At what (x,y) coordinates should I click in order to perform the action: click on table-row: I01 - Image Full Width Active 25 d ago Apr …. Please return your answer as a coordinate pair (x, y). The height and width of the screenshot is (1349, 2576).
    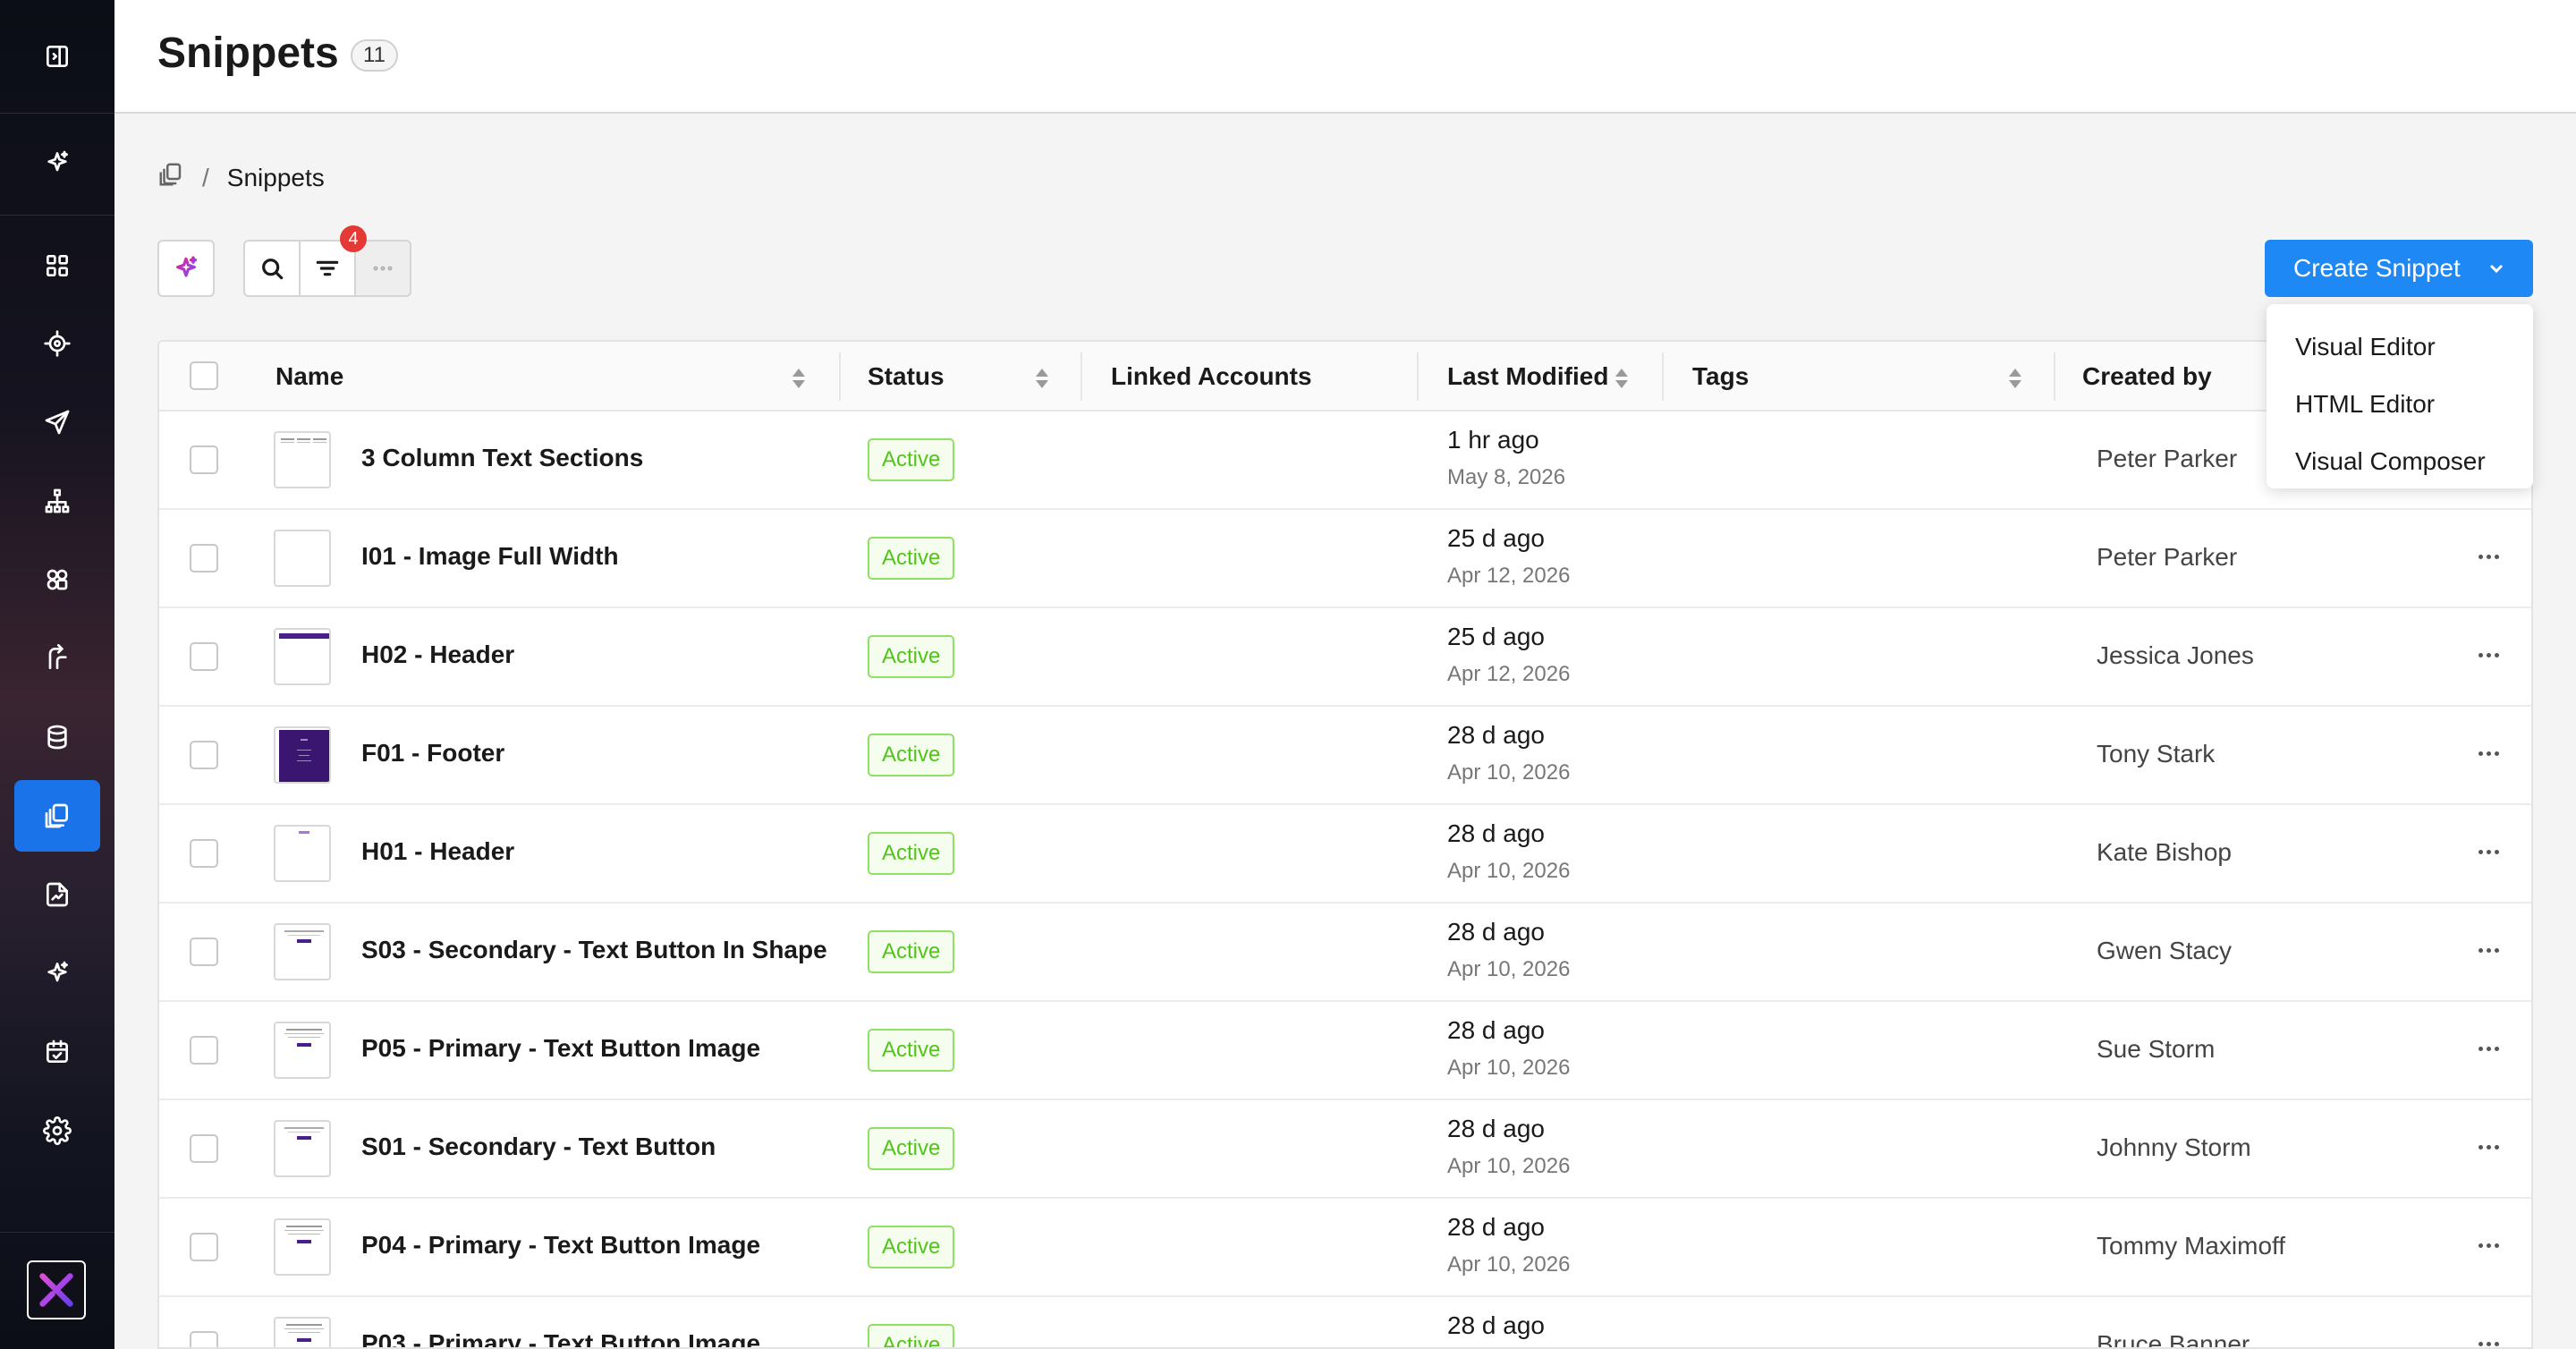
    Looking at the image, I should click on (1345, 559).